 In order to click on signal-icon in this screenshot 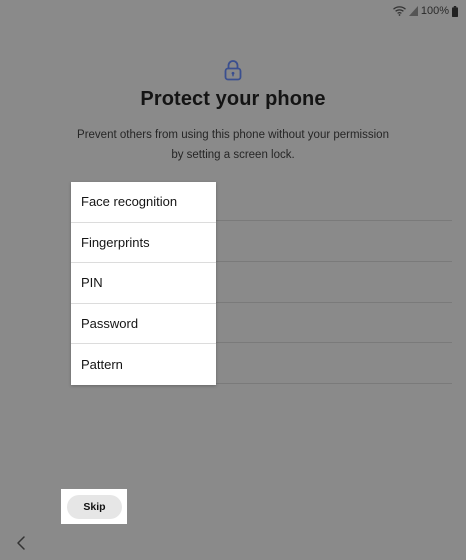, I will do `click(413, 11)`.